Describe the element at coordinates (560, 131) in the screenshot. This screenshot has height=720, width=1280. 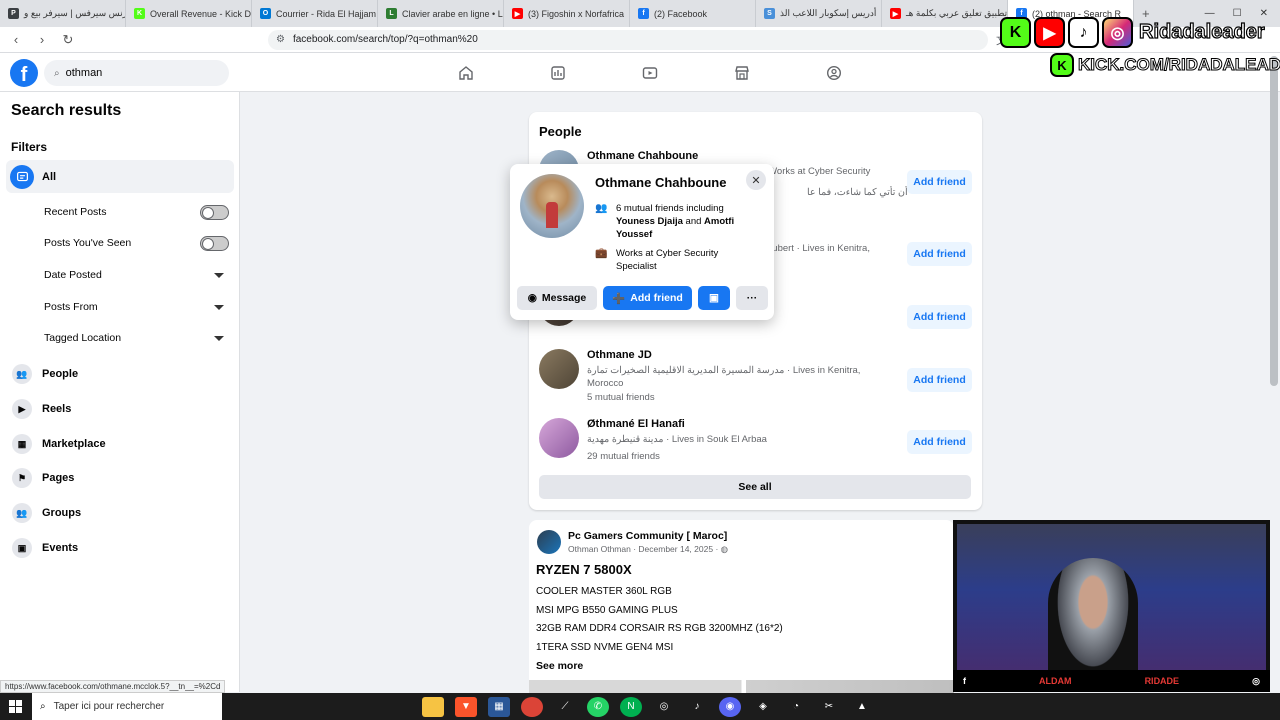
I see `people-section-title: People` at that location.